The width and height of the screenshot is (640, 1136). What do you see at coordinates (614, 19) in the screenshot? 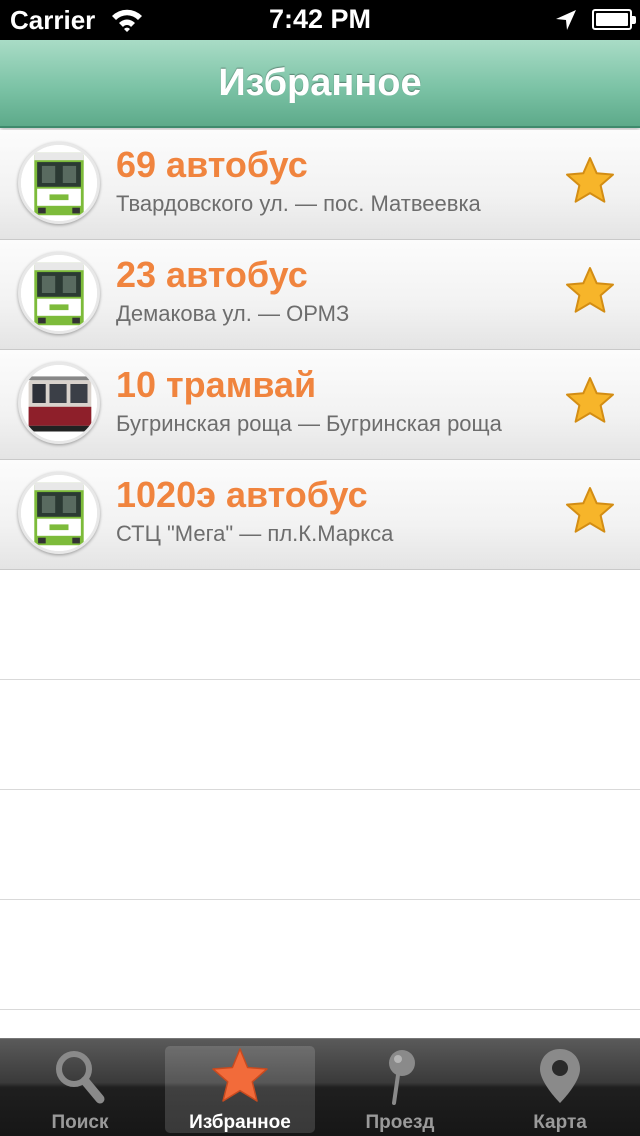
I see `battery-icon` at bounding box center [614, 19].